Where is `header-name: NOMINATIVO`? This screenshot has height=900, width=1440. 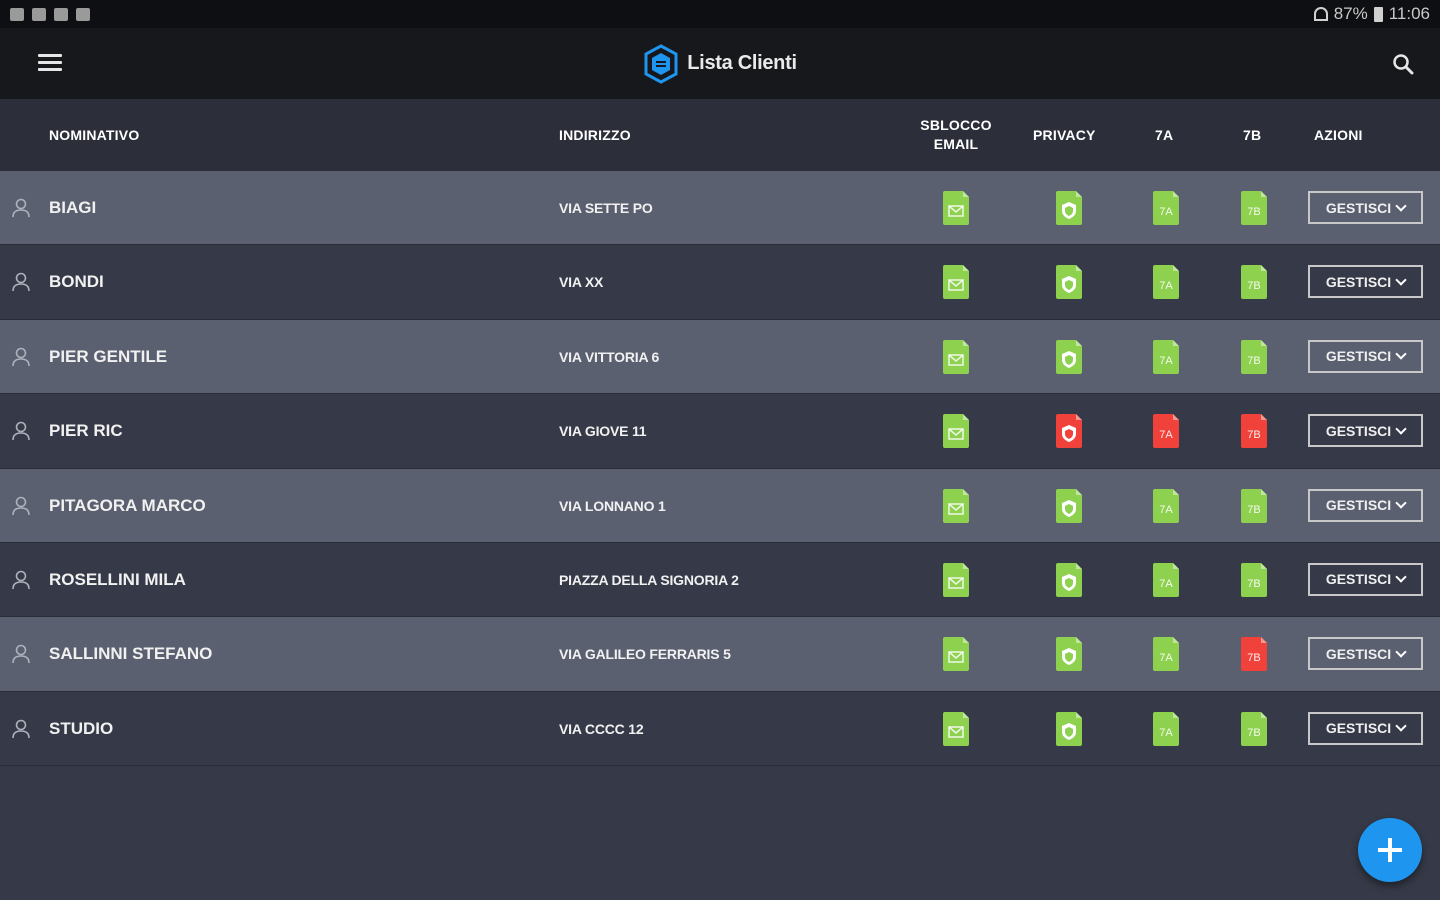
header-name: NOMINATIVO is located at coordinates (94, 135).